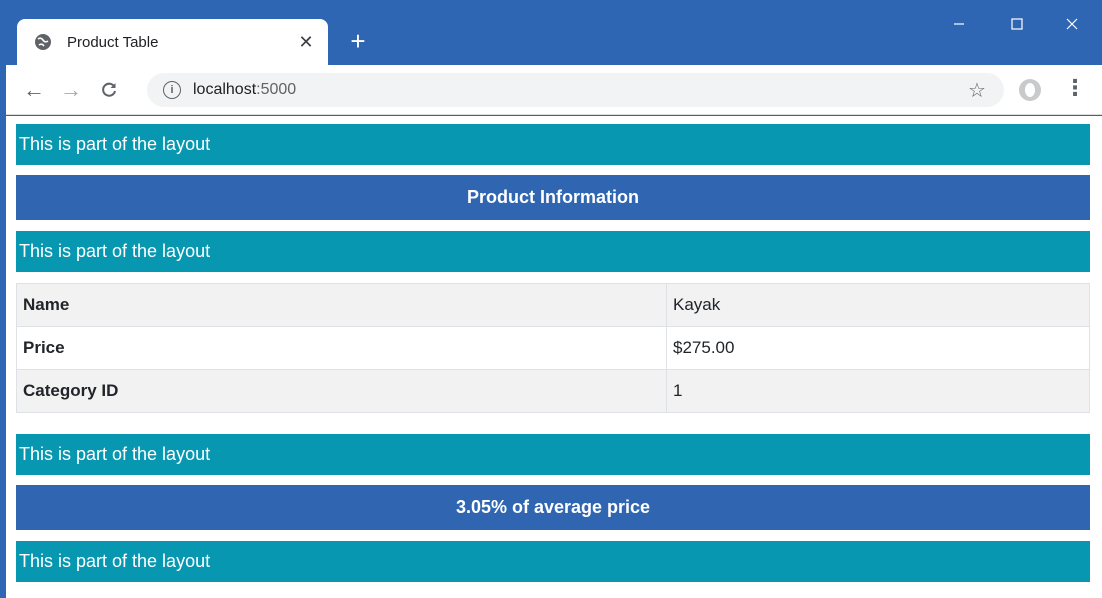 The width and height of the screenshot is (1102, 598). Describe the element at coordinates (276, 89) in the screenshot. I see `url-port: :5000` at that location.